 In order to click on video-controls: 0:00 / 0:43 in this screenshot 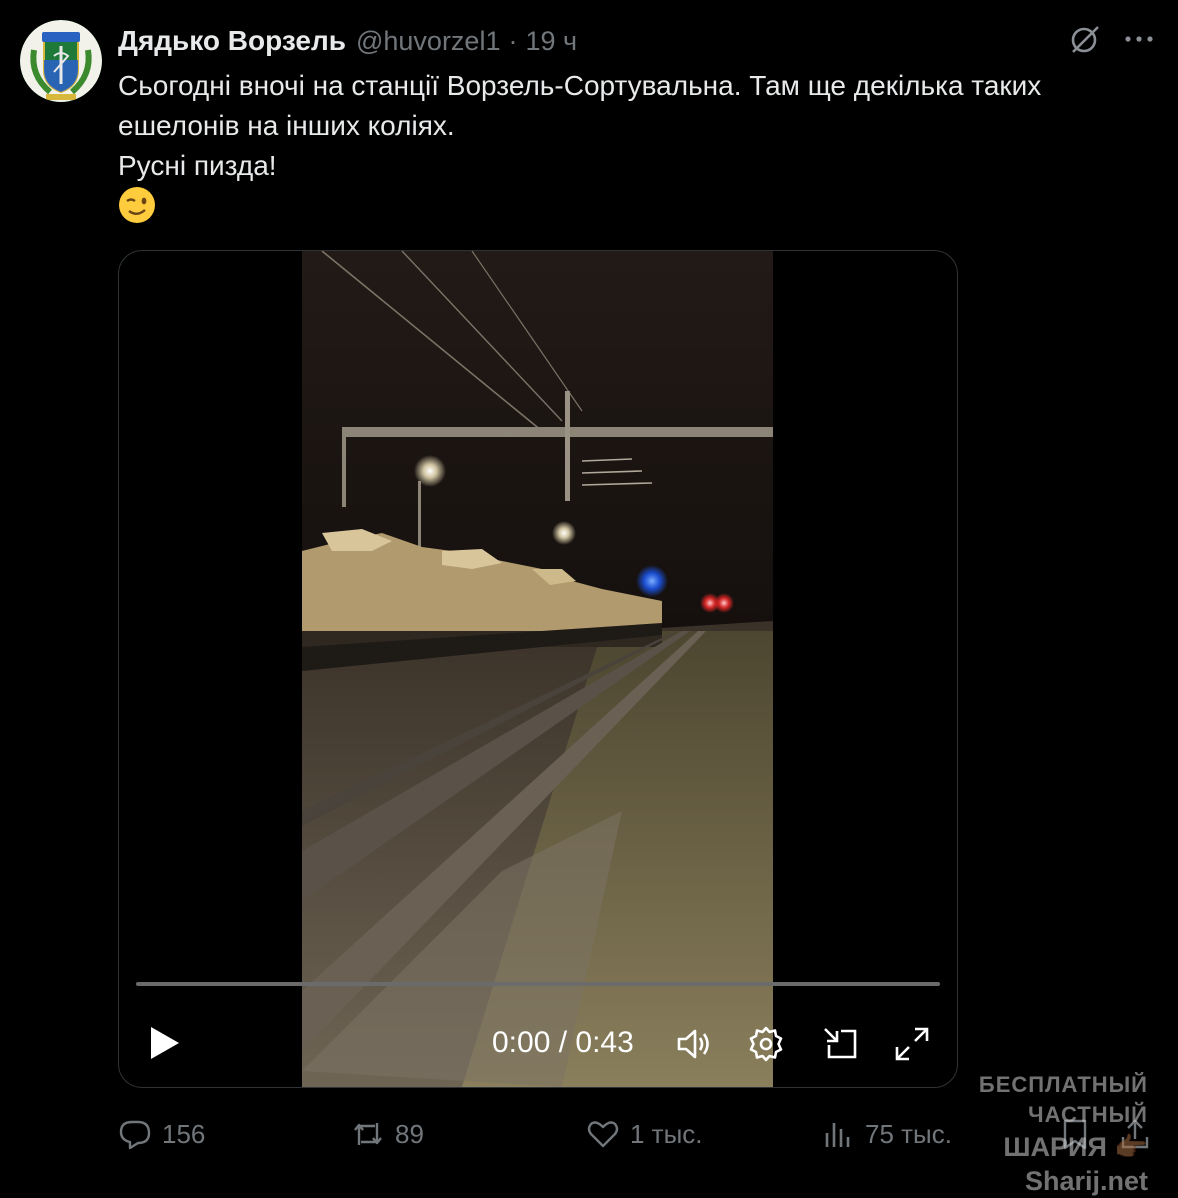, I will do `click(538, 1043)`.